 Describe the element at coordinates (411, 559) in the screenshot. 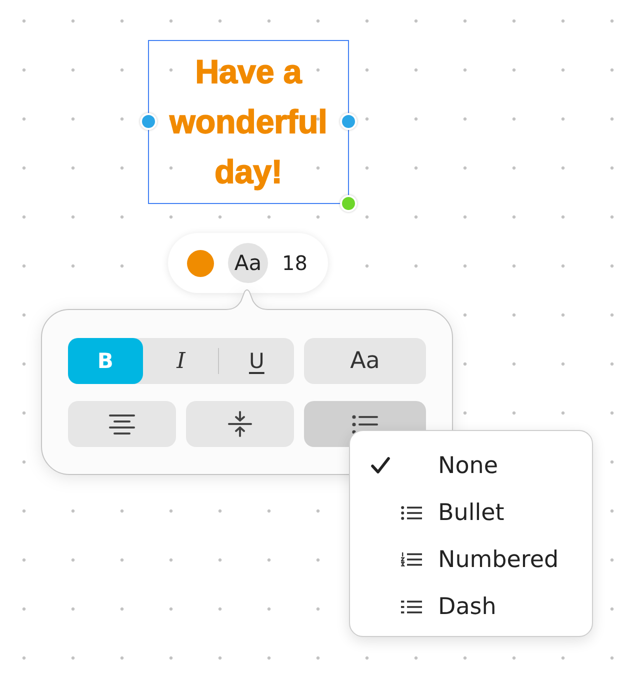

I see `numbered-list-icon` at that location.